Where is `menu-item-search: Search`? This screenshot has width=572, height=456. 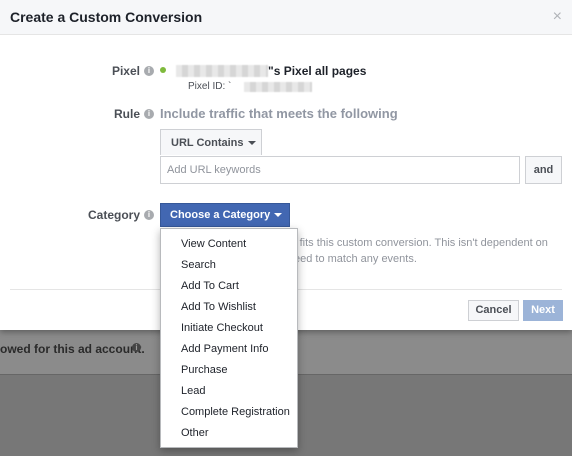
menu-item-search: Search is located at coordinates (229, 265).